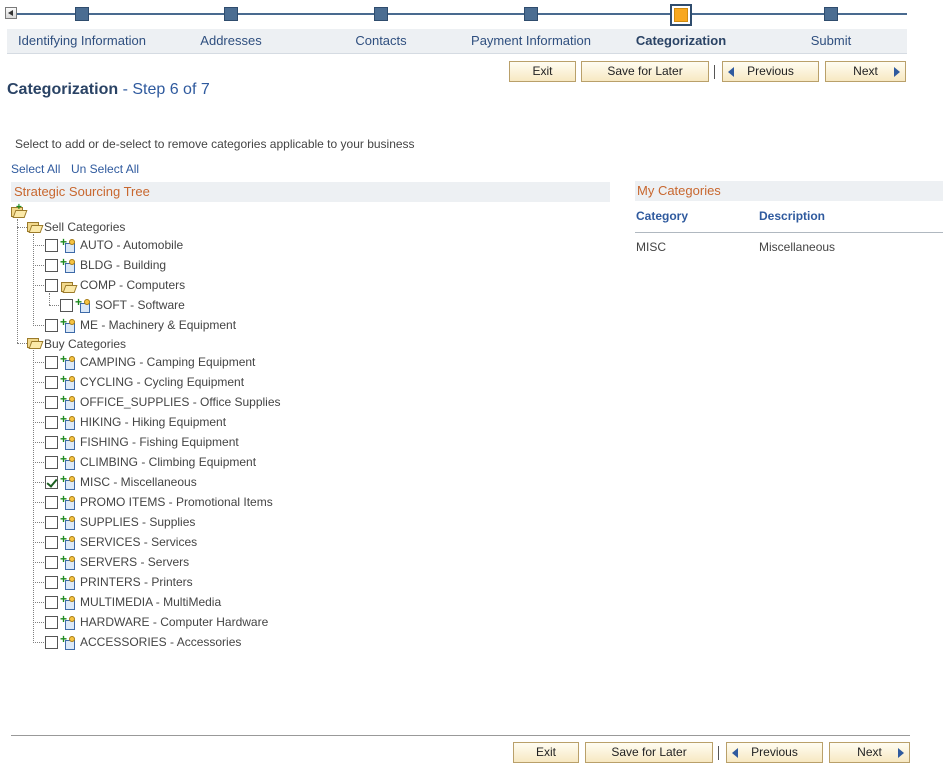  Describe the element at coordinates (150, 602) in the screenshot. I see `category-label-multimedia: MULTIMEDIA - MultiMedia` at that location.